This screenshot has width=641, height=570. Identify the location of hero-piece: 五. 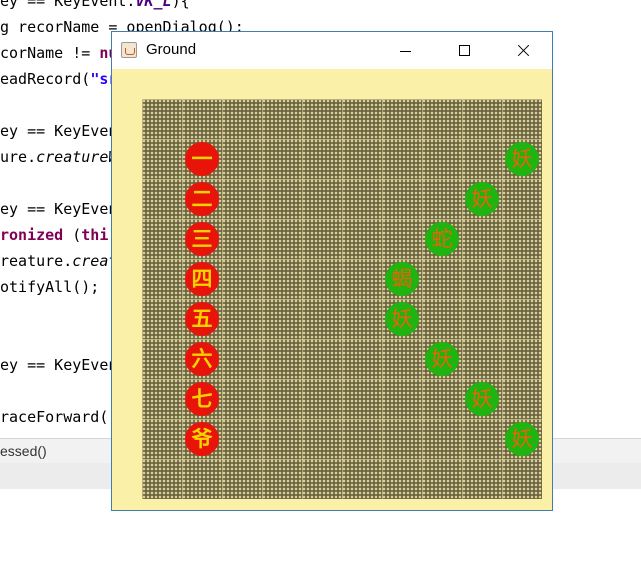
(202, 319).